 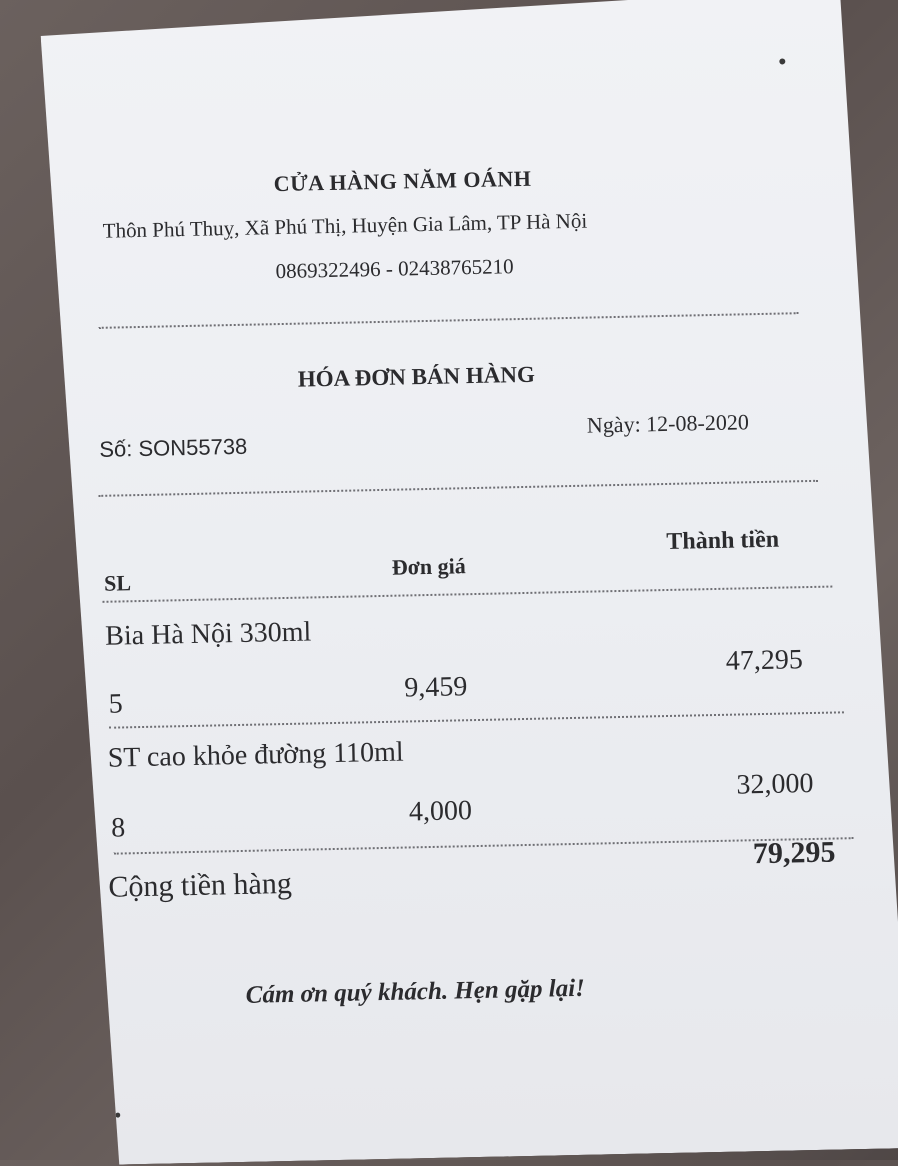 I want to click on total-label: Cộng tiền hàng, so click(x=200, y=885).